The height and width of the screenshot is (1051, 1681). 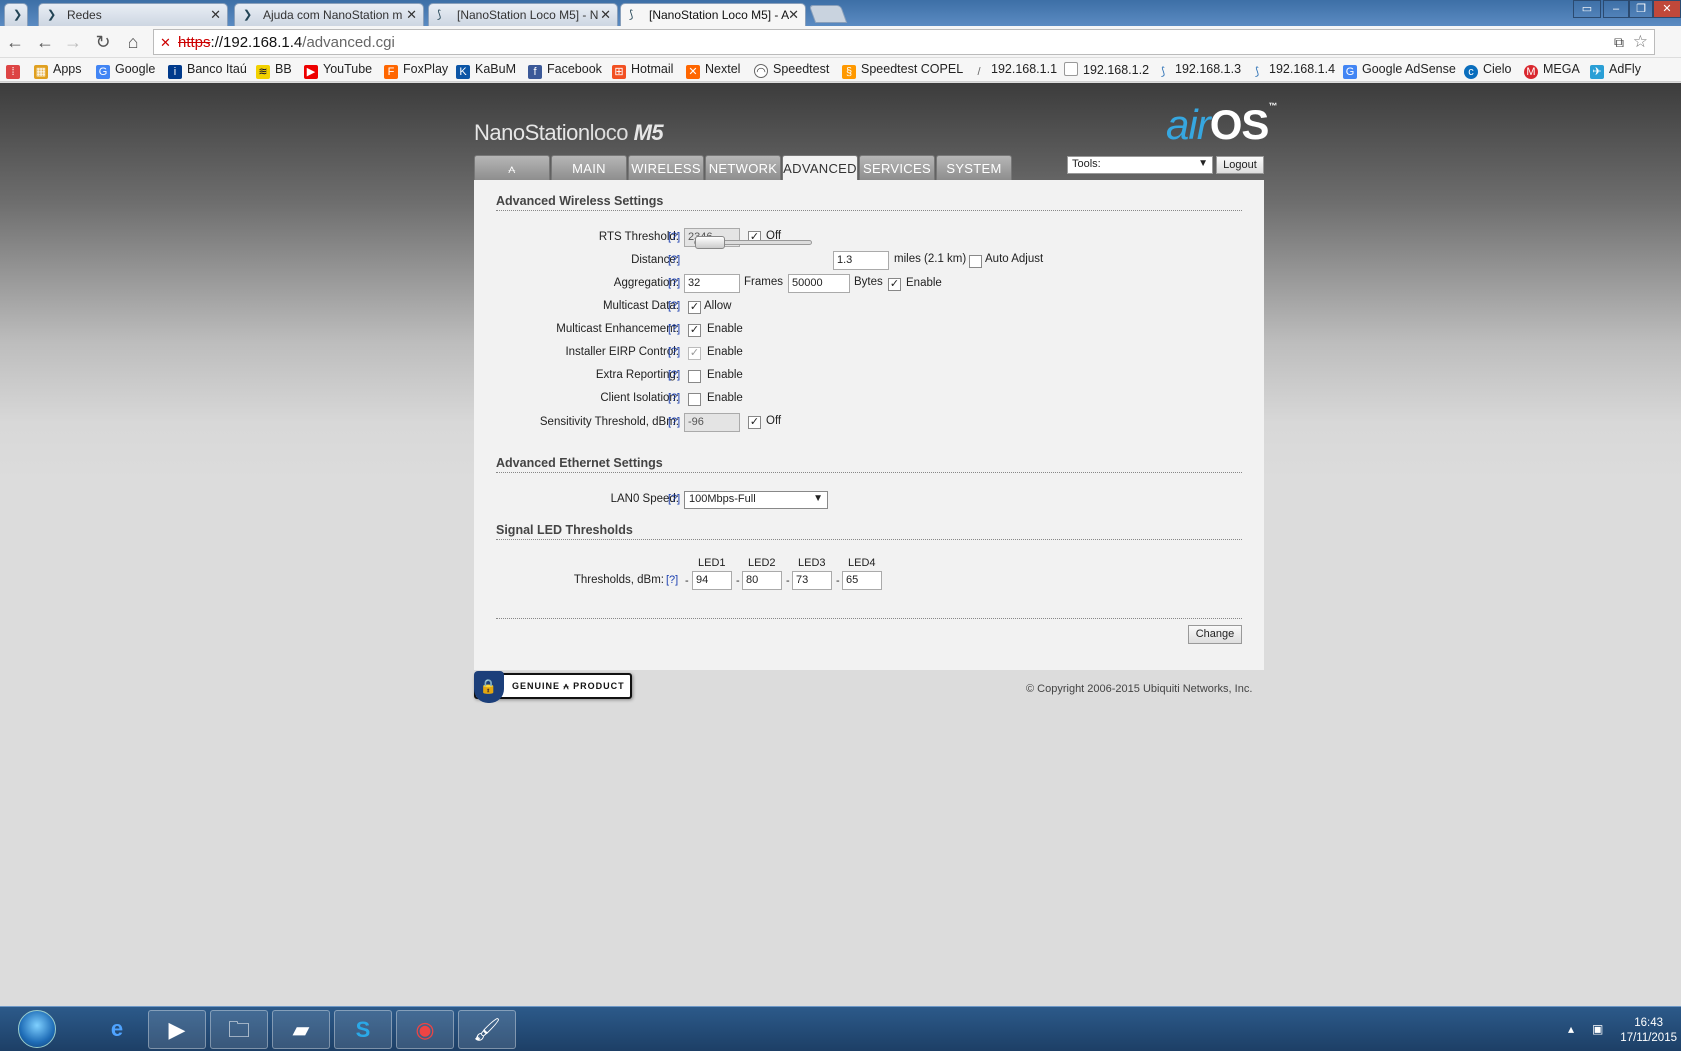 What do you see at coordinates (1641, 9) in the screenshot?
I see `maximize-button: ❐` at bounding box center [1641, 9].